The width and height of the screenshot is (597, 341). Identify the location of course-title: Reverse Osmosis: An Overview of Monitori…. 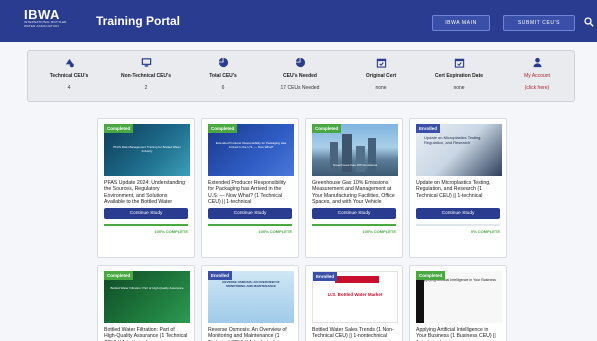
(247, 334).